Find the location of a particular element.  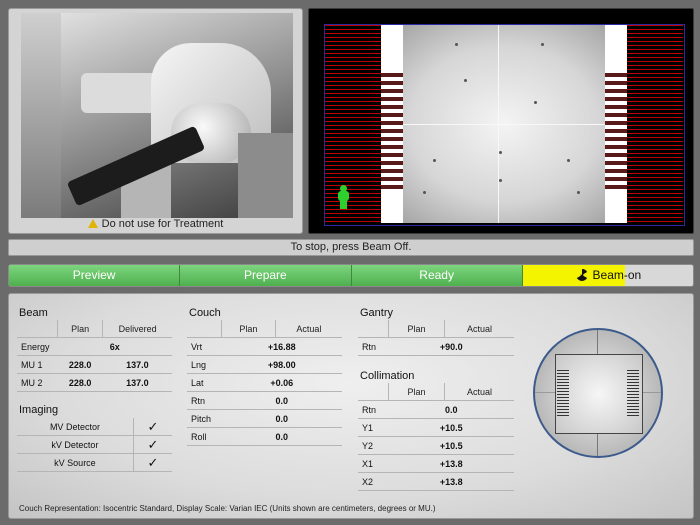

camera-room-wall is located at coordinates (41, 115).